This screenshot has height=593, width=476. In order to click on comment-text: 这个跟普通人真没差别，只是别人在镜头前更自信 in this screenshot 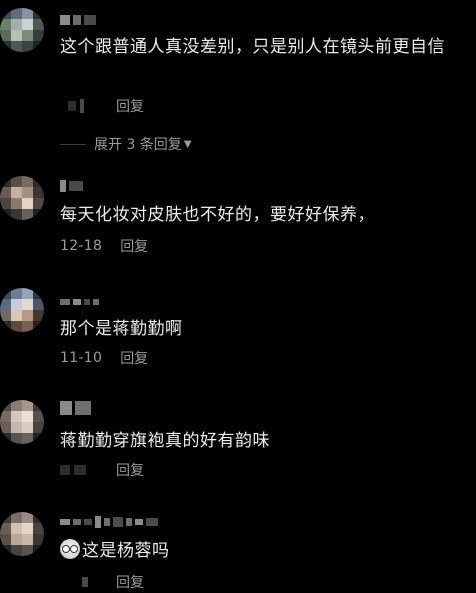, I will do `click(252, 47)`.